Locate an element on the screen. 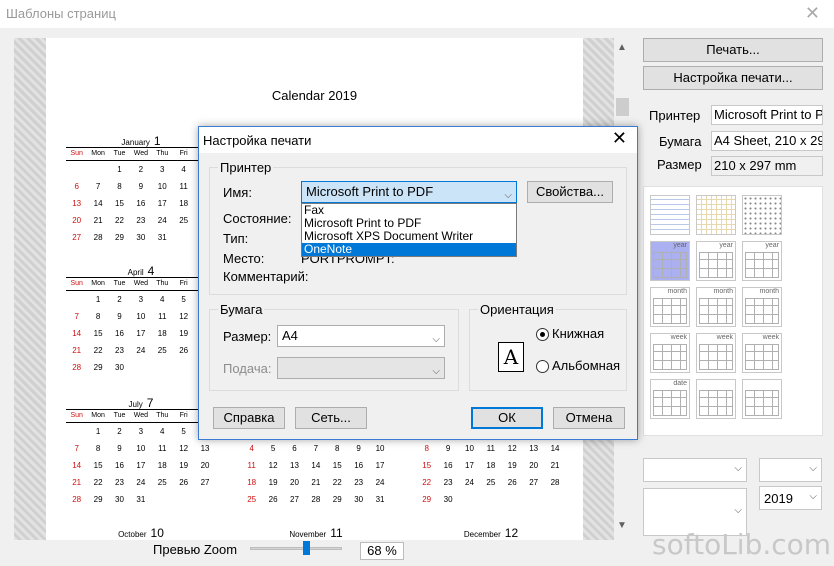 Image resolution: width=834 pixels, height=566 pixels. comment-label: Комментарий: is located at coordinates (266, 276).